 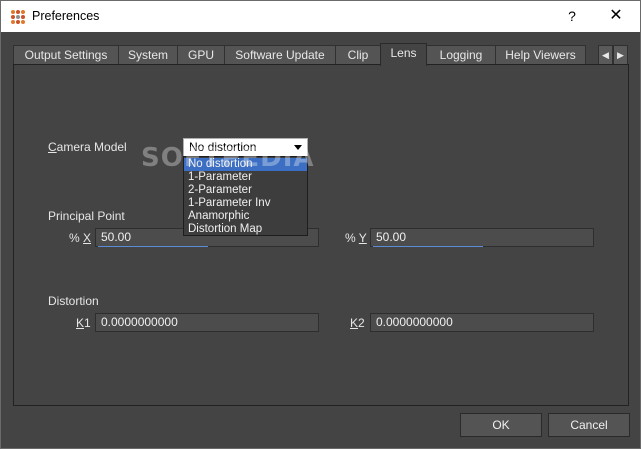 What do you see at coordinates (482, 237) in the screenshot?
I see `principal-point-y-input: 50.00` at bounding box center [482, 237].